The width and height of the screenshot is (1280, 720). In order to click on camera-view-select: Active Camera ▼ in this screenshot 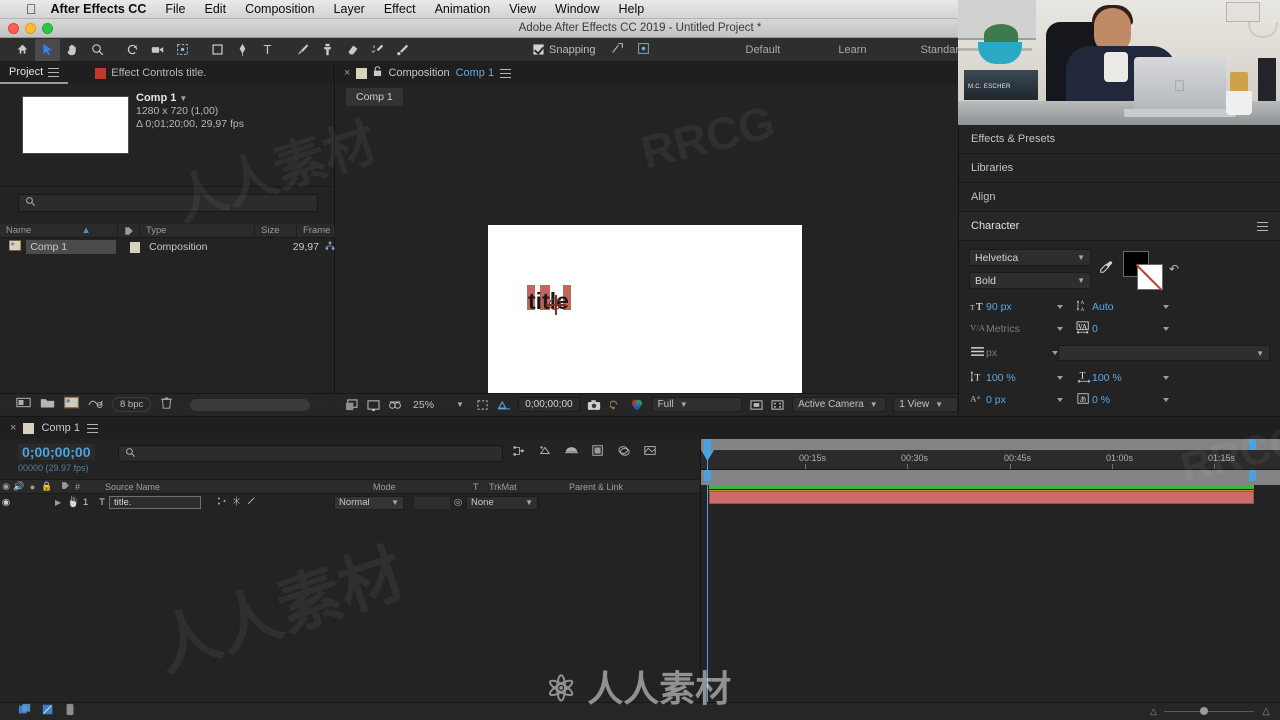, I will do `click(839, 404)`.